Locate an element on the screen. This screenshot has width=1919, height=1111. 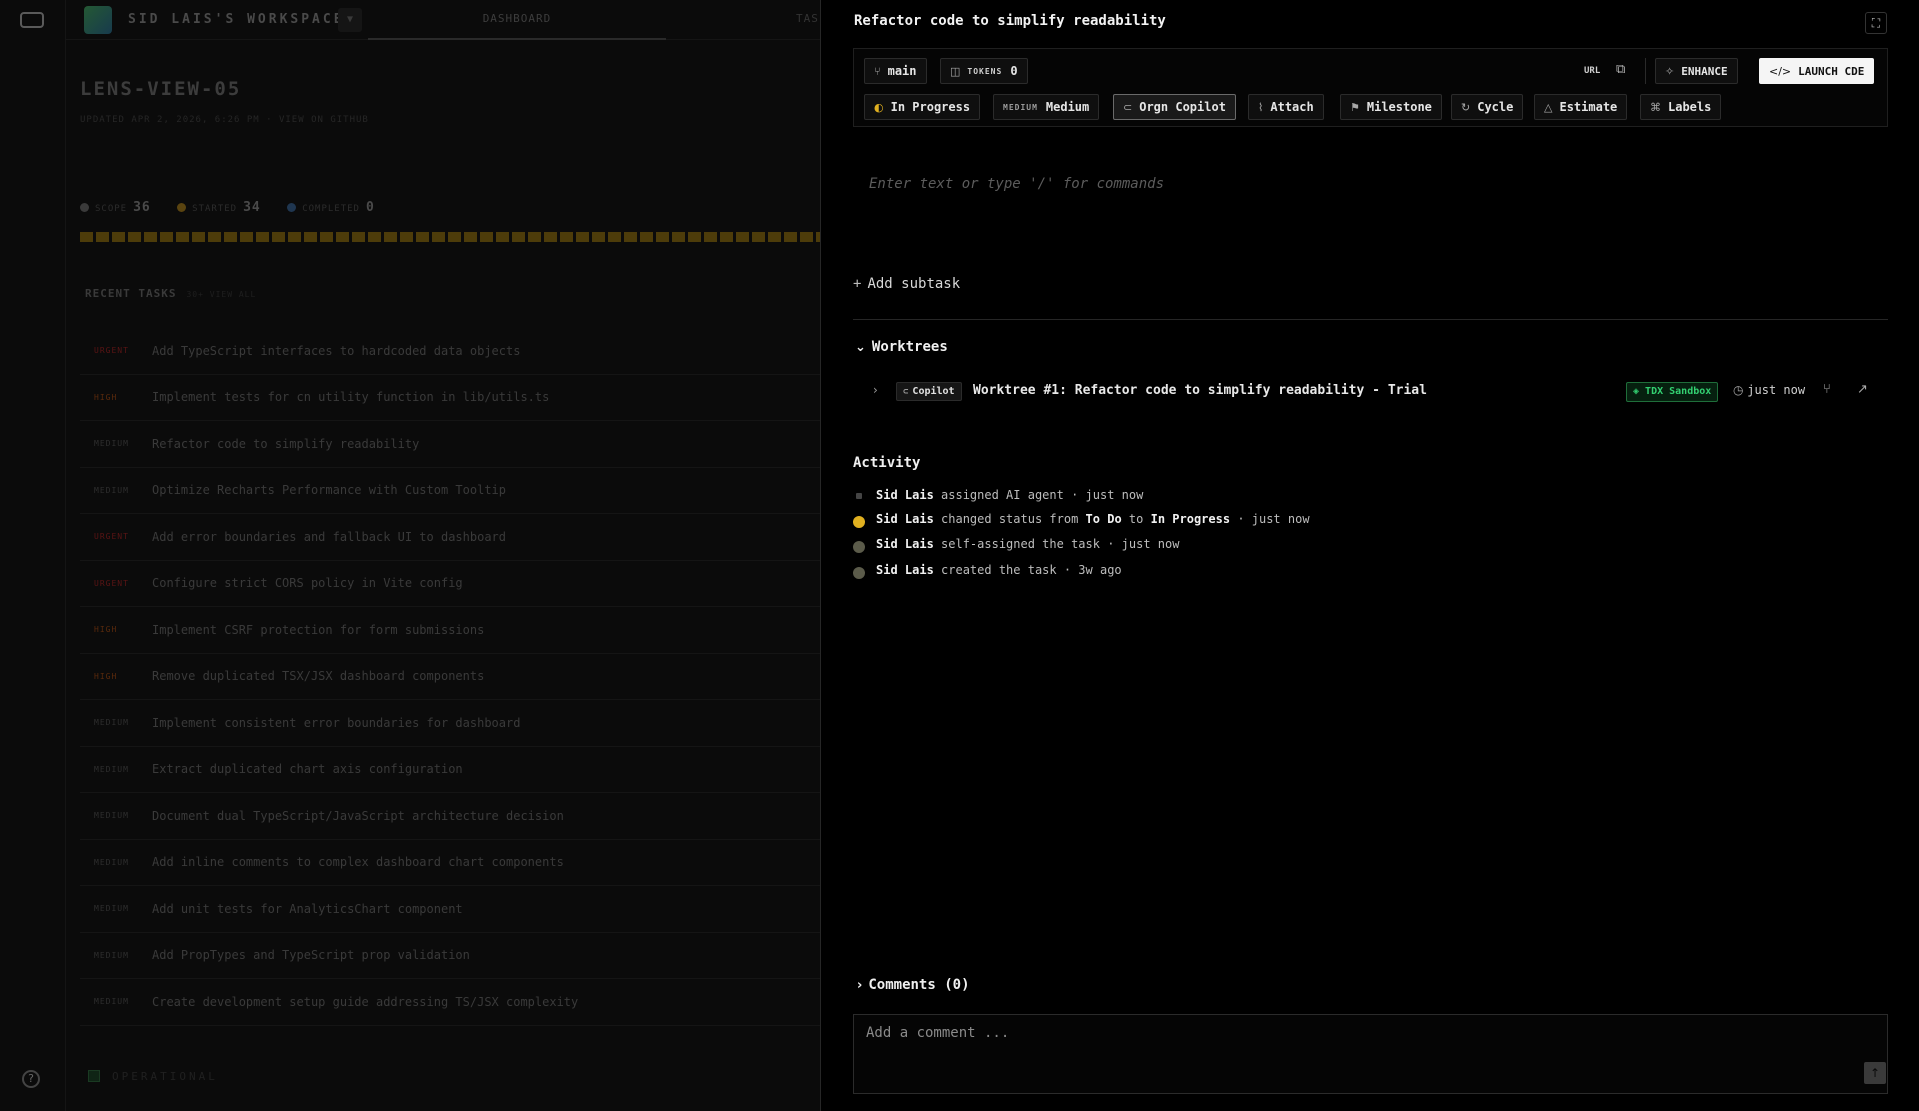
help-icon: ? is located at coordinates (31, 1079).